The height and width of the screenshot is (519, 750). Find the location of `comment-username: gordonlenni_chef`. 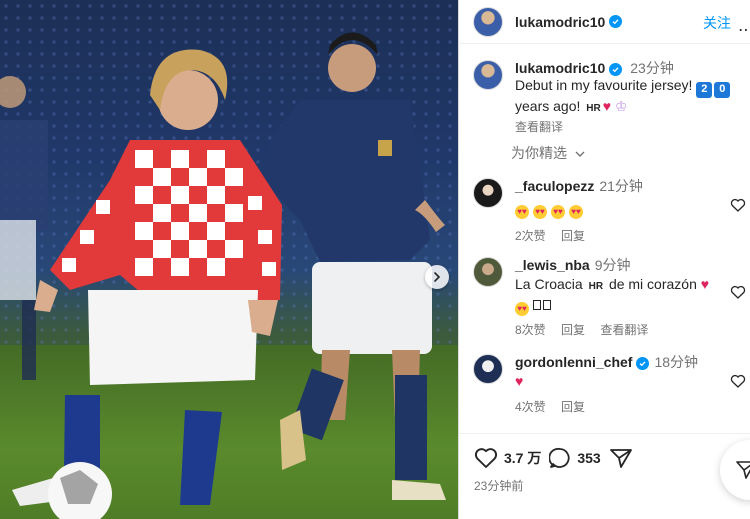

comment-username: gordonlenni_chef is located at coordinates (573, 362).